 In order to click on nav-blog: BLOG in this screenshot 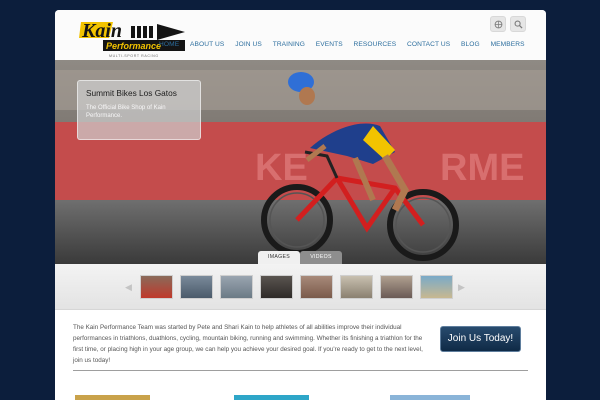, I will do `click(471, 44)`.